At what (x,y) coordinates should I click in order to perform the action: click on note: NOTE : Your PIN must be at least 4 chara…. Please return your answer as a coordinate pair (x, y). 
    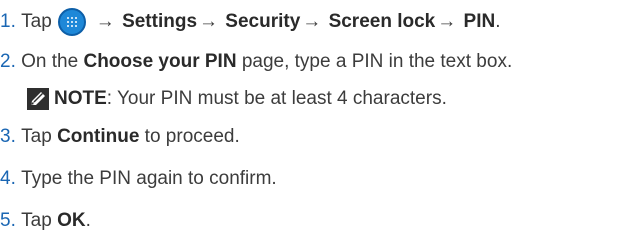
    Looking at the image, I should click on (237, 99).